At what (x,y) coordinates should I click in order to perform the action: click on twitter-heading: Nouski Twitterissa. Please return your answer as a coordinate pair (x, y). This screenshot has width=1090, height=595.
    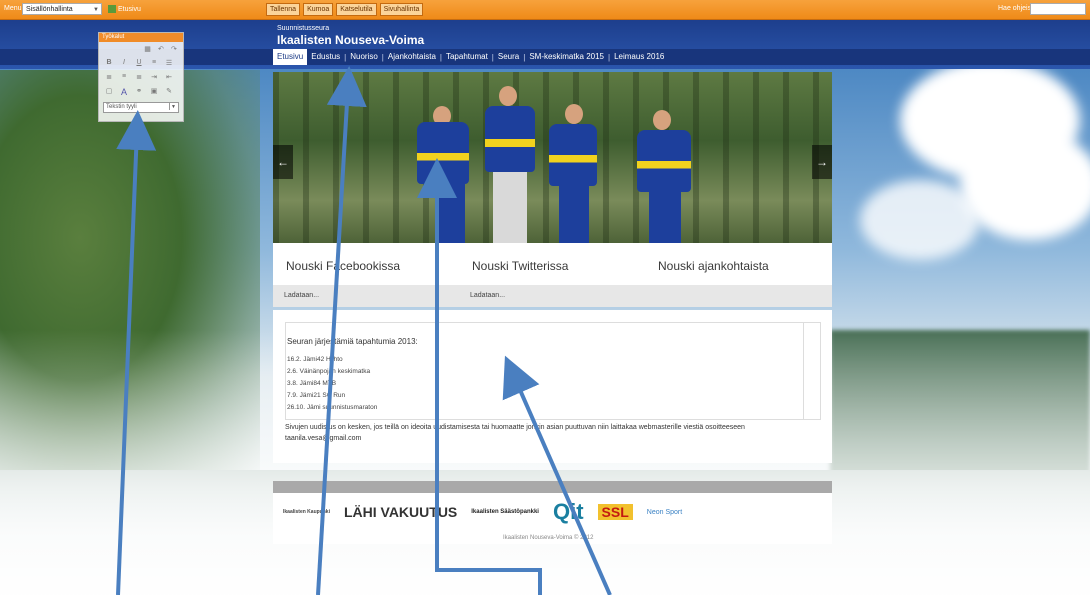
    Looking at the image, I should click on (520, 266).